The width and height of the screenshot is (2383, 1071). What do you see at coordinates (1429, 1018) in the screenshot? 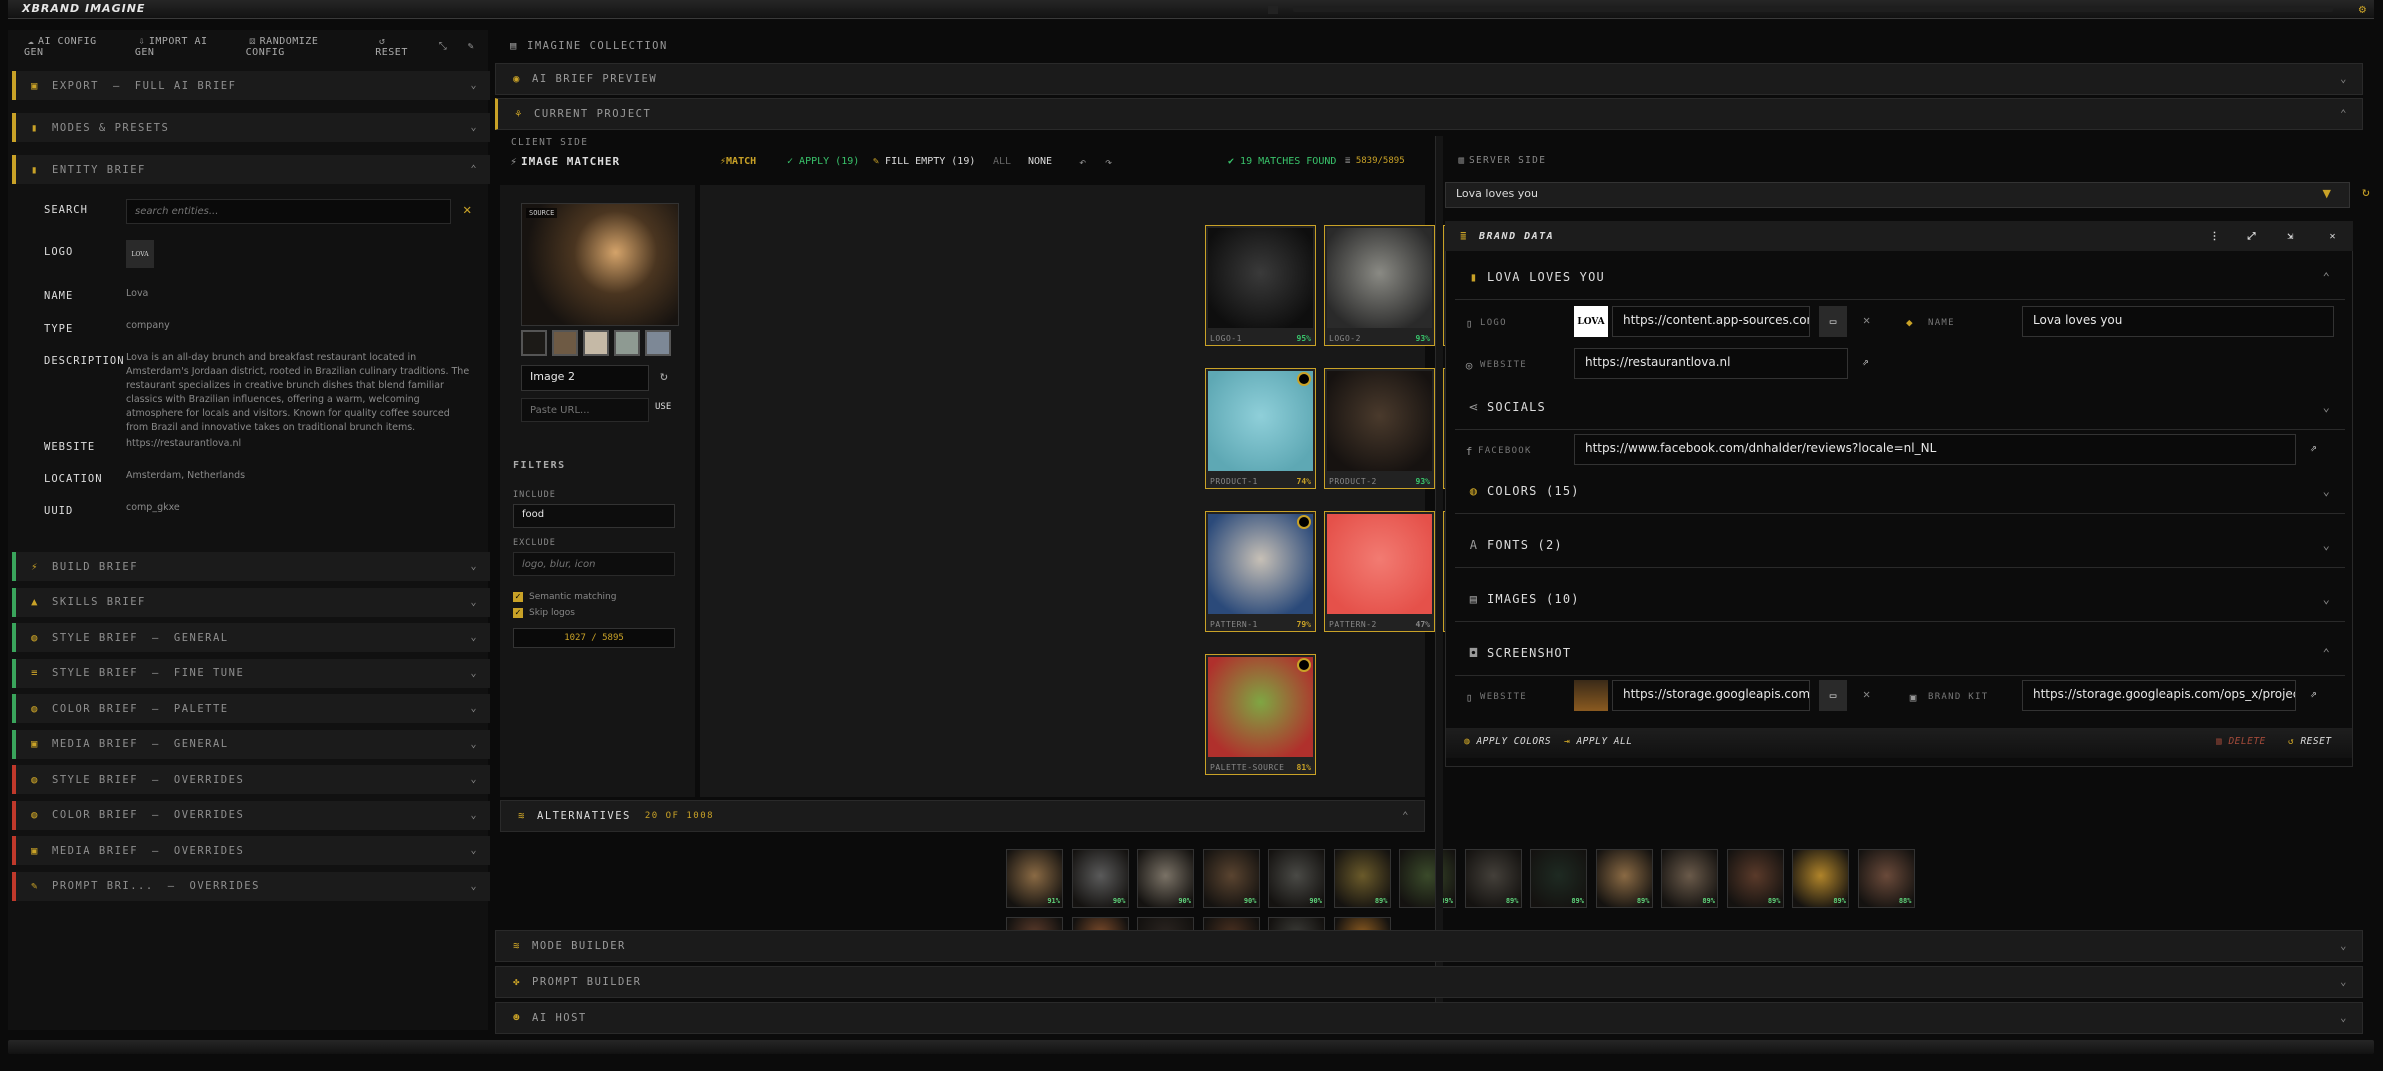
I see `ai-host-header: ☻ AI HOST ⌄` at bounding box center [1429, 1018].